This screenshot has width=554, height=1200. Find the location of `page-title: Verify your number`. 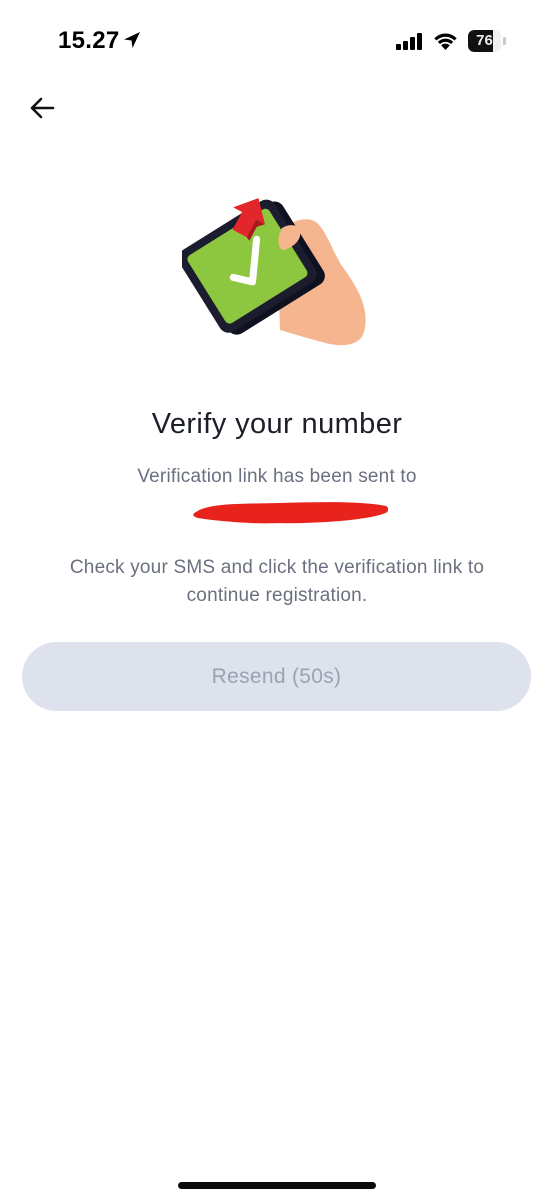

page-title: Verify your number is located at coordinates (277, 424).